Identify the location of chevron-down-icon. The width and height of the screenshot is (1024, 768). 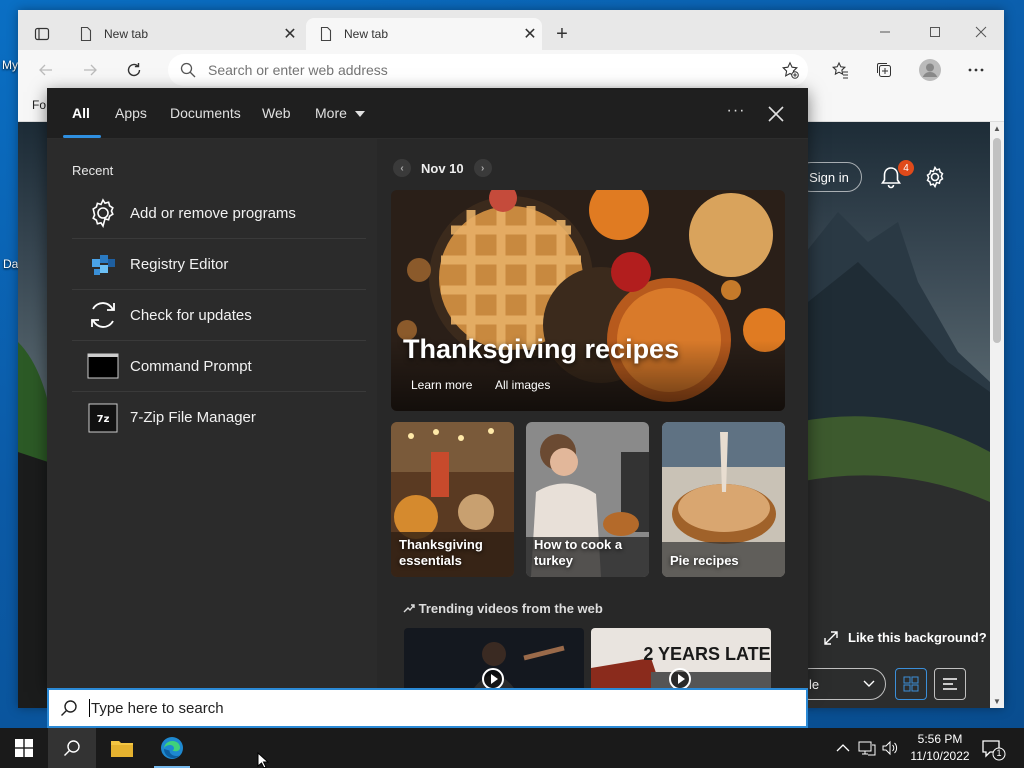
(869, 683).